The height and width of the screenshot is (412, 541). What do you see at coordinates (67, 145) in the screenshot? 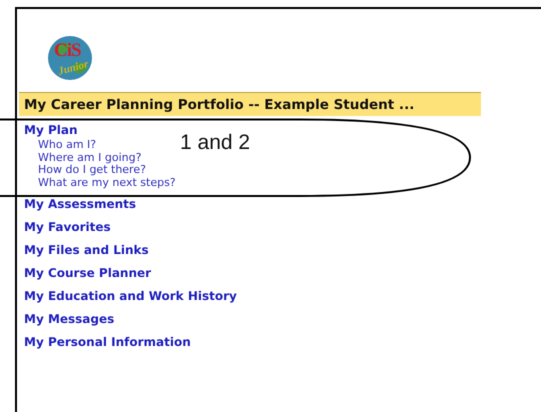
I see `sub-link: Who am I?` at bounding box center [67, 145].